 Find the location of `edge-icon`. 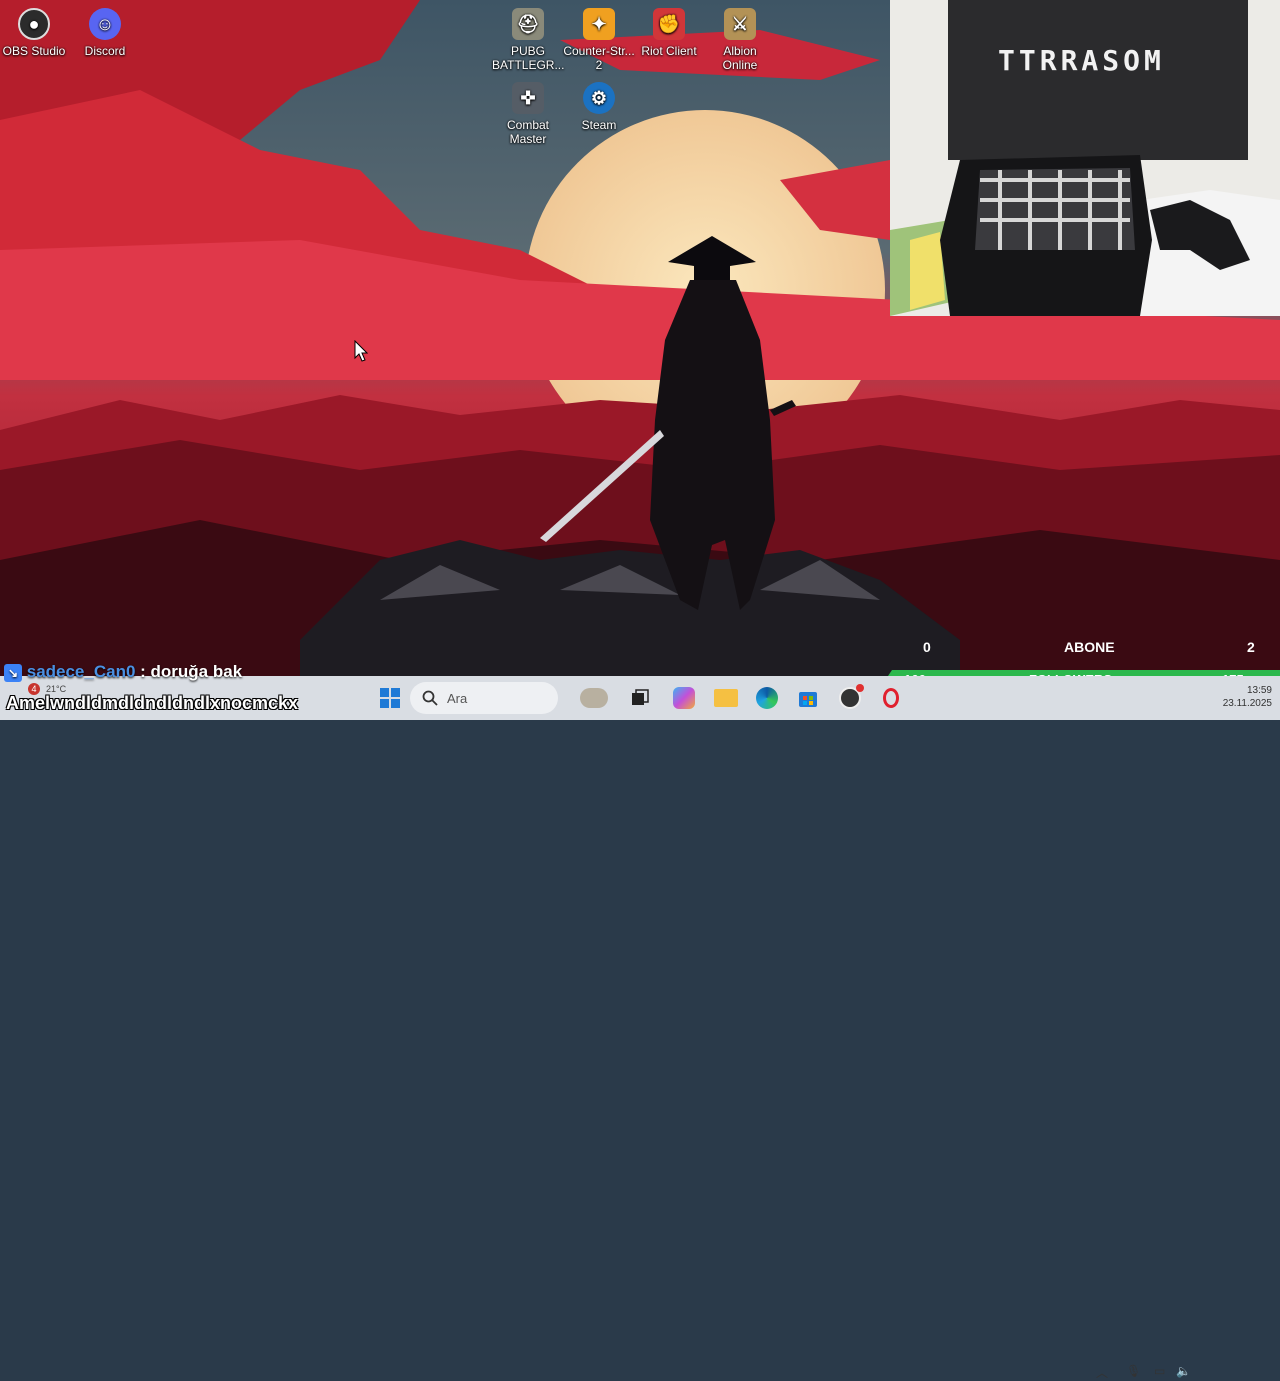

edge-icon is located at coordinates (767, 698).